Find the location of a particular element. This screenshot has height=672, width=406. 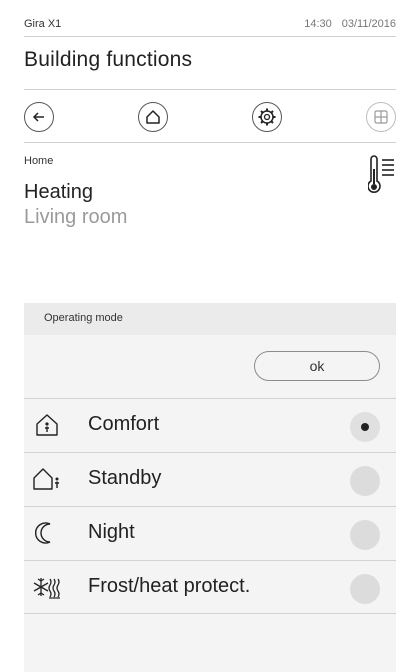

breadcrumb: Home is located at coordinates (38, 161).